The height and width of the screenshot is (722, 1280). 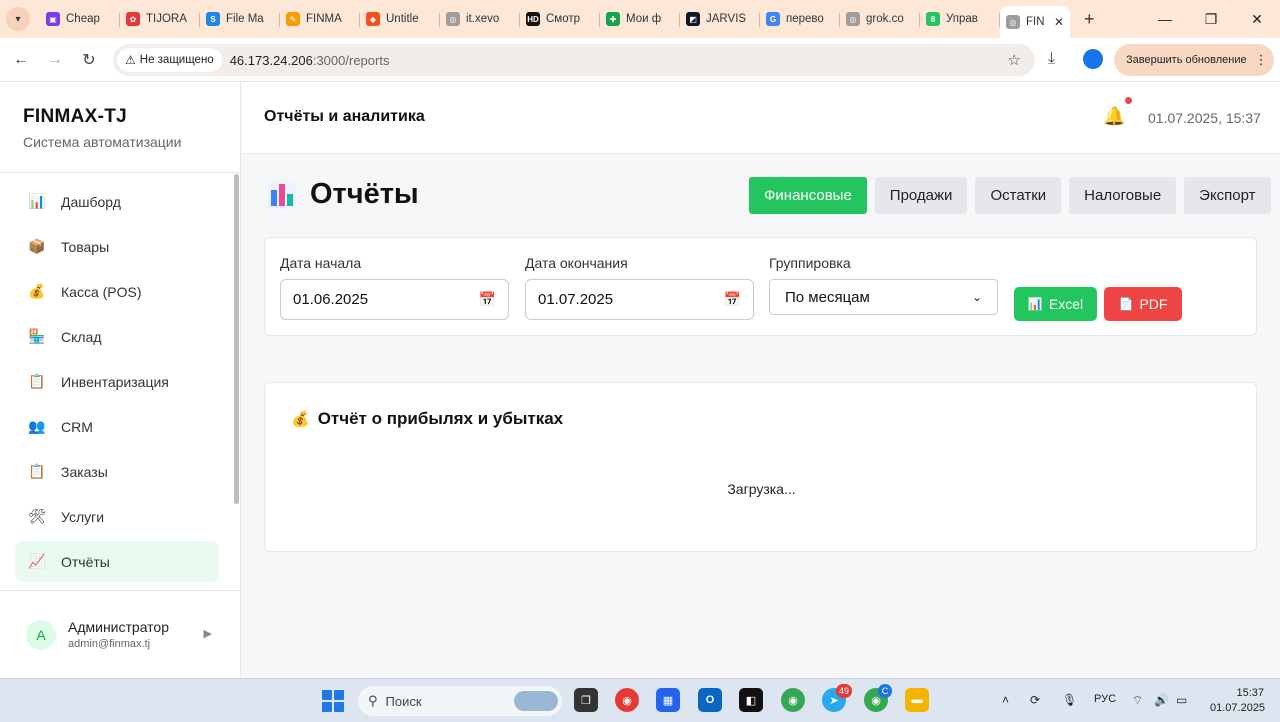 What do you see at coordinates (18, 19) in the screenshot?
I see `tab-search-button: ▾` at bounding box center [18, 19].